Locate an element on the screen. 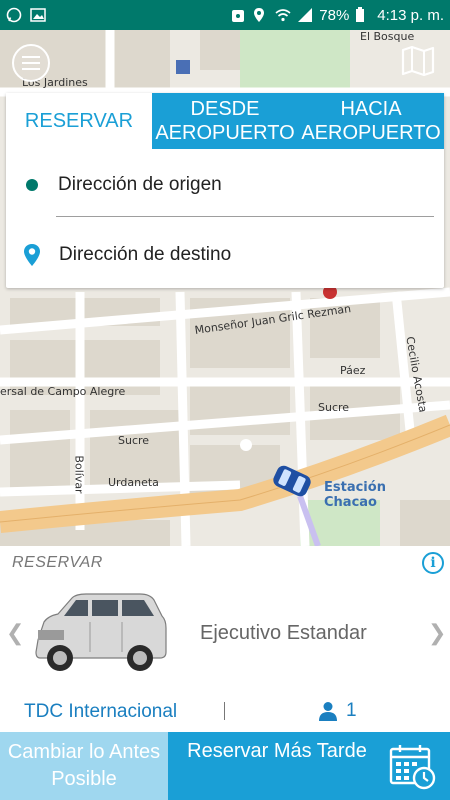  payment-method: TDC Internacional is located at coordinates (100, 712).